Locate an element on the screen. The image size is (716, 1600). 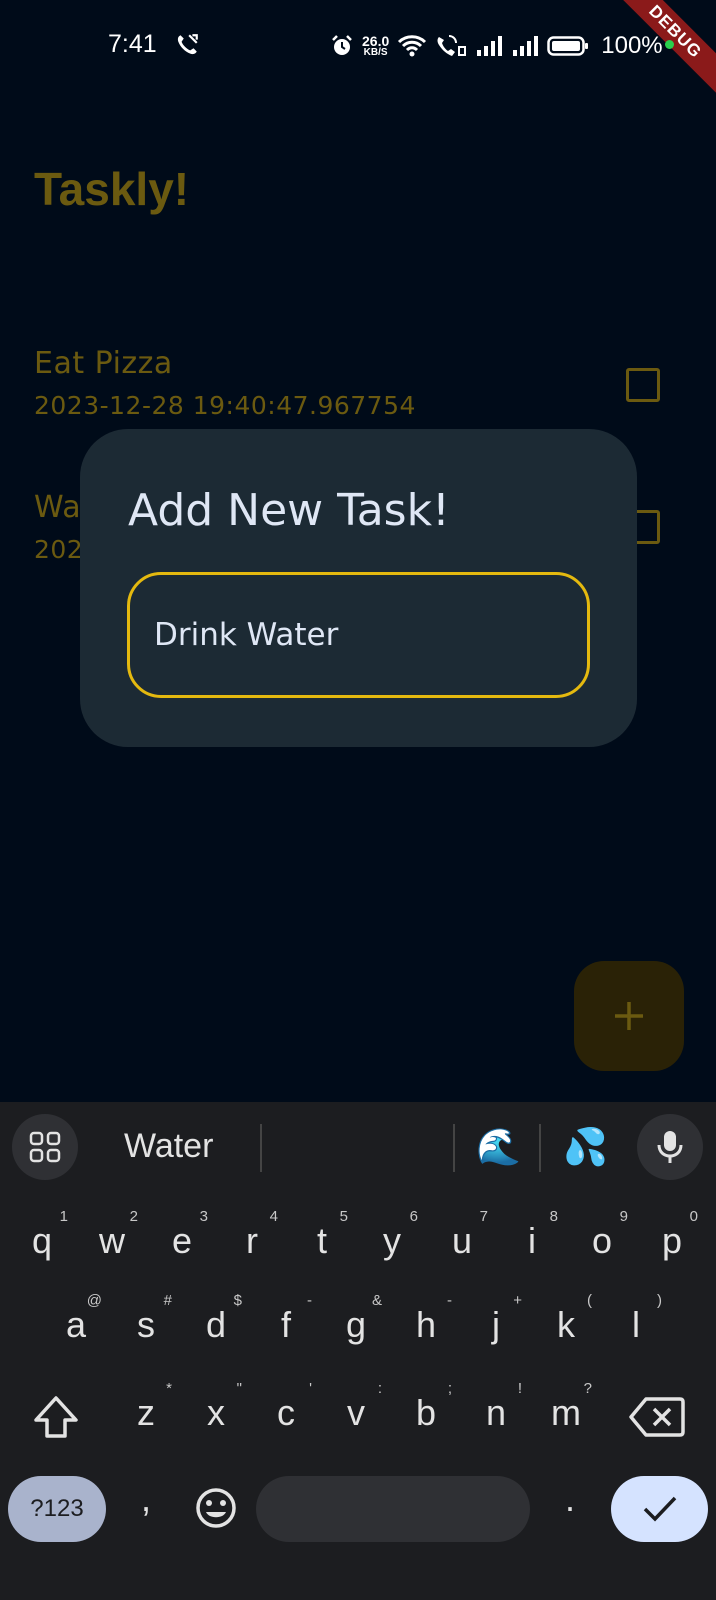
word-suggestion: Water is located at coordinates (168, 1146).